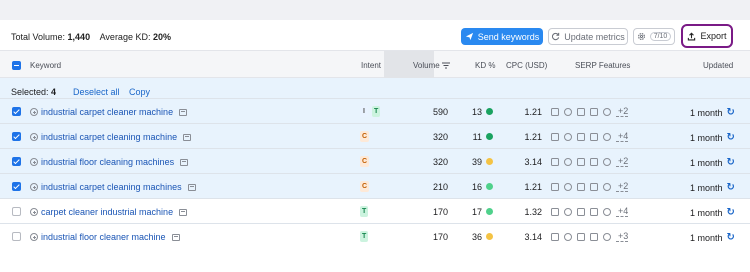 This screenshot has width=750, height=272. Describe the element at coordinates (641, 36) in the screenshot. I see `gear-icon` at that location.